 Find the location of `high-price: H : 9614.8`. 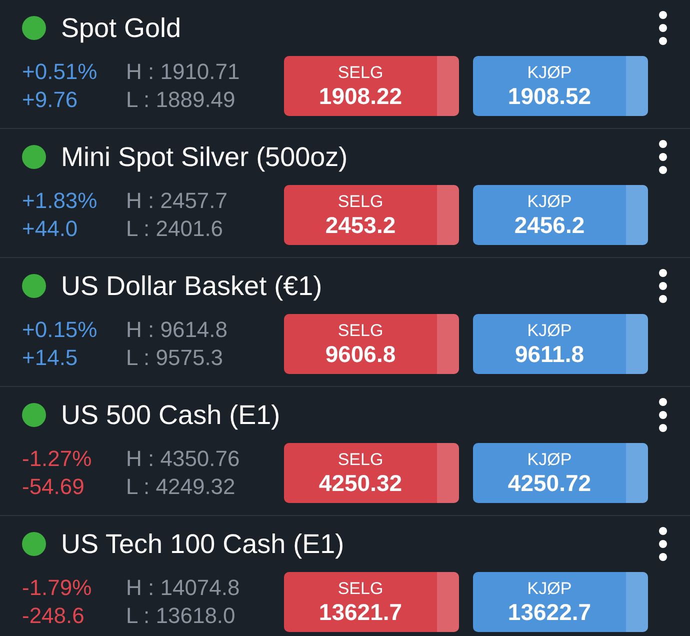

high-price: H : 9614.8 is located at coordinates (177, 330).